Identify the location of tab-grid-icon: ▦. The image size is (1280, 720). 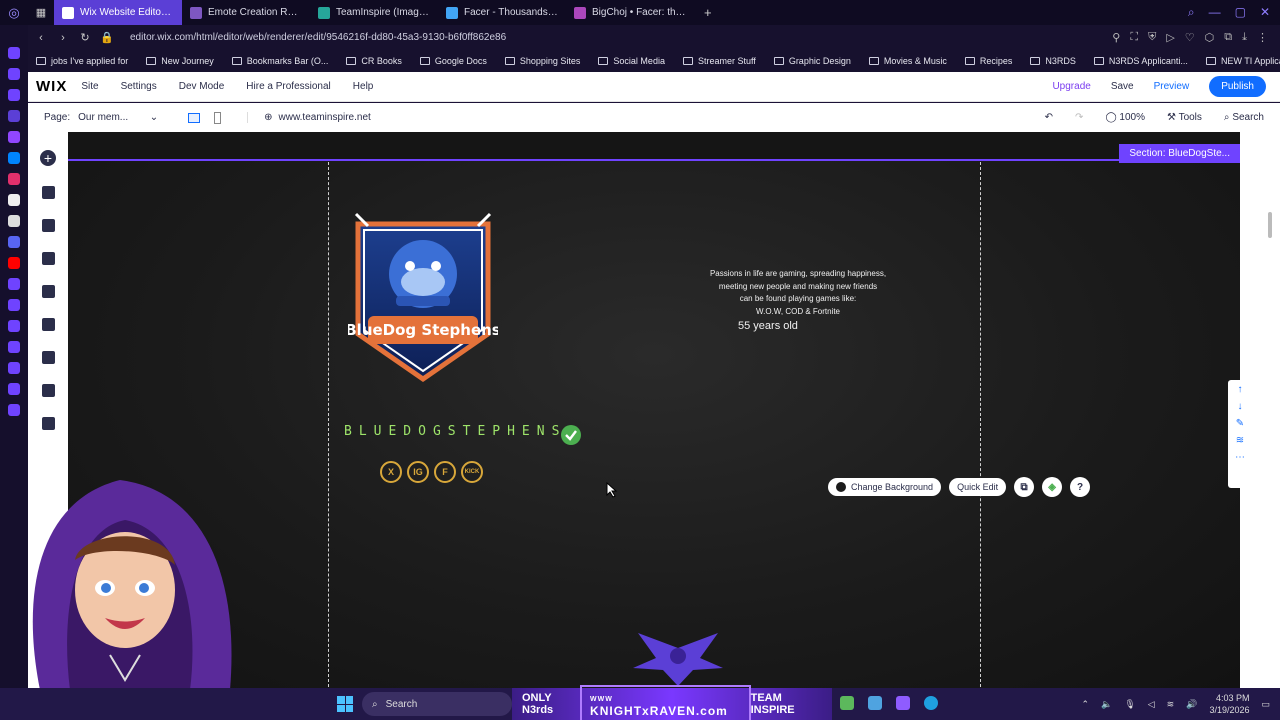
(41, 12).